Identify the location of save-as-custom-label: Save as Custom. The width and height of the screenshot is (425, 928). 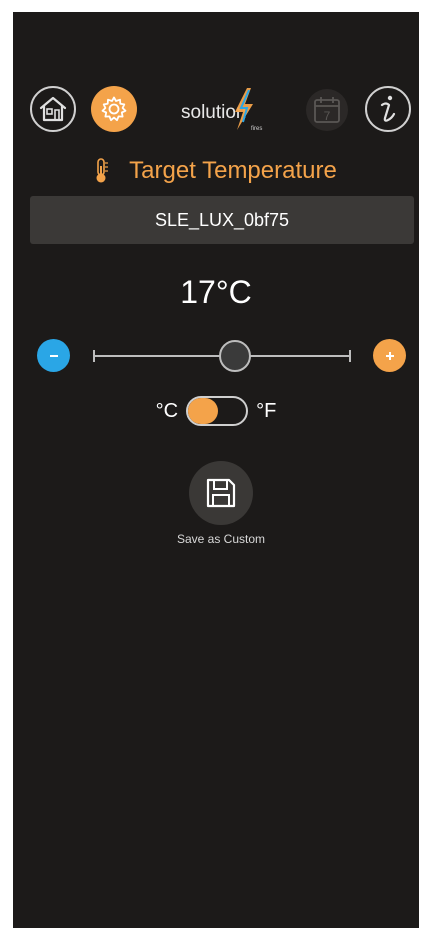
(221, 539).